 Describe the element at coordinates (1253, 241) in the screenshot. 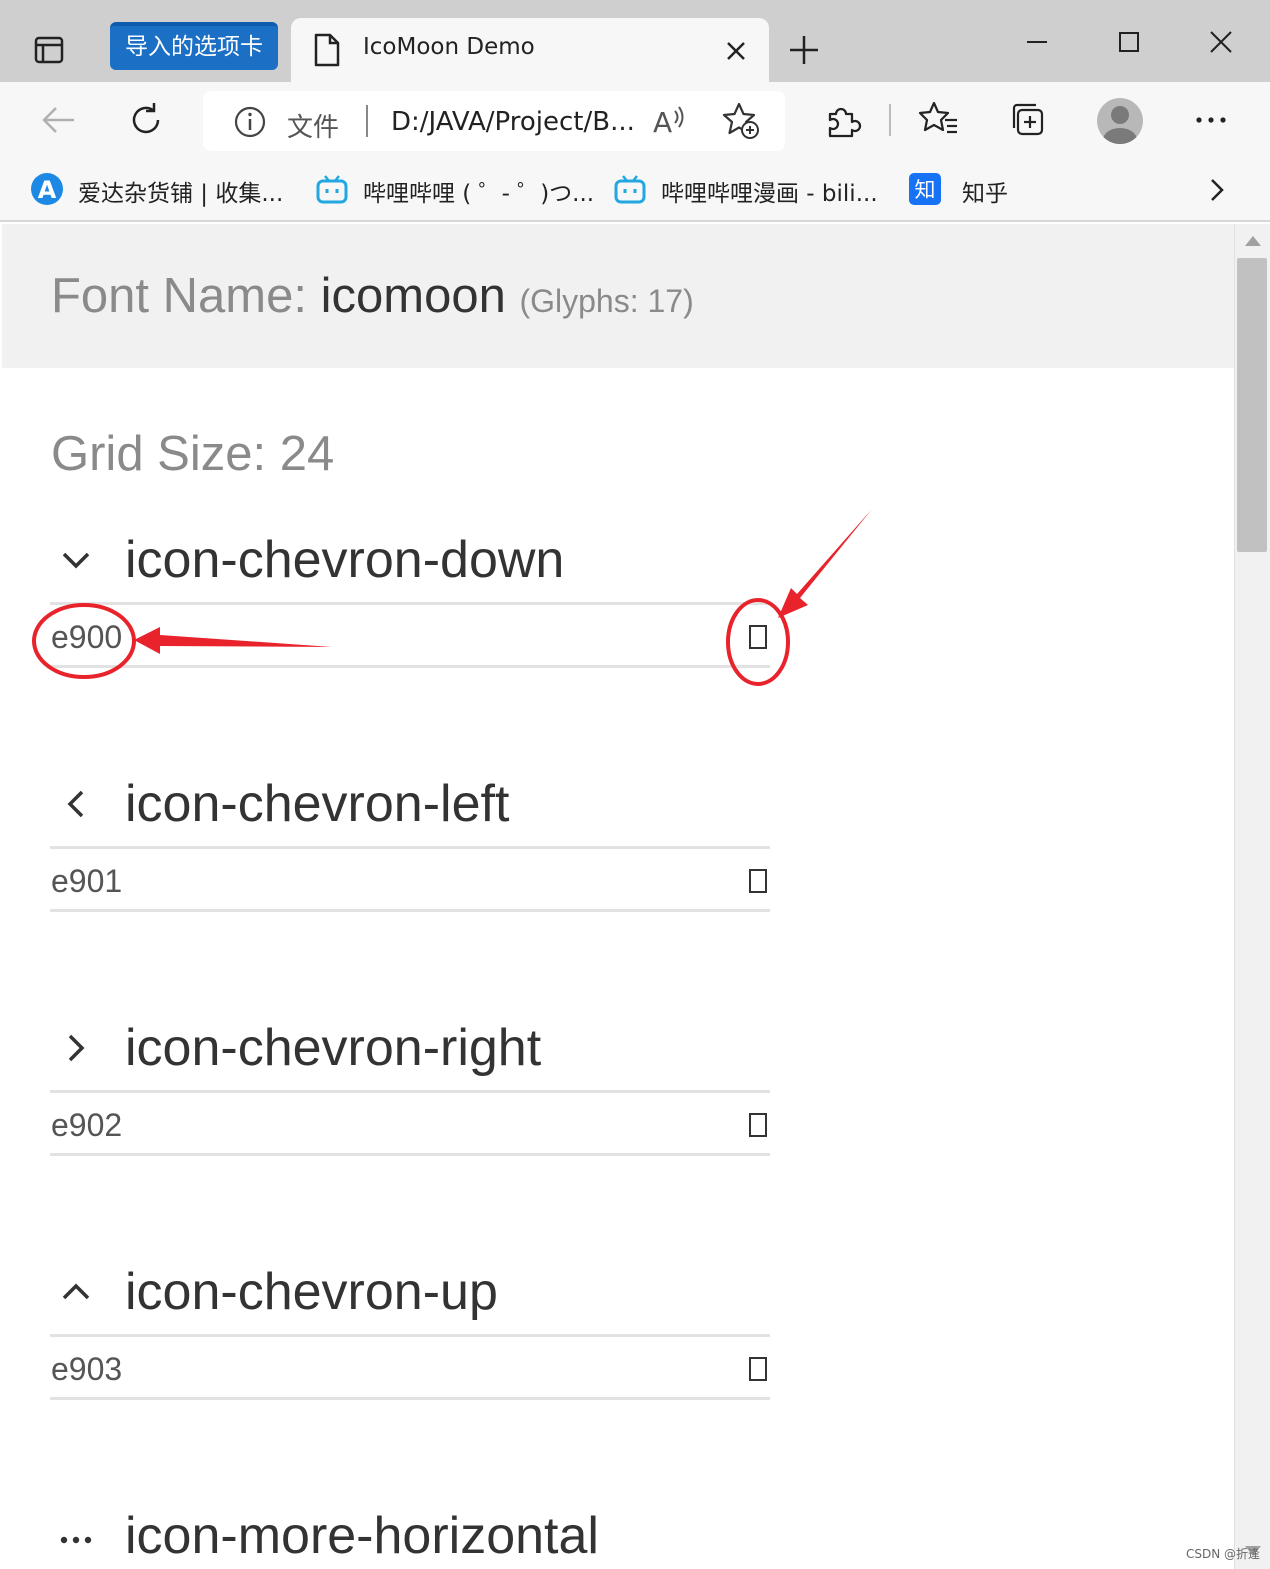

I see `scroll-up-icon` at that location.